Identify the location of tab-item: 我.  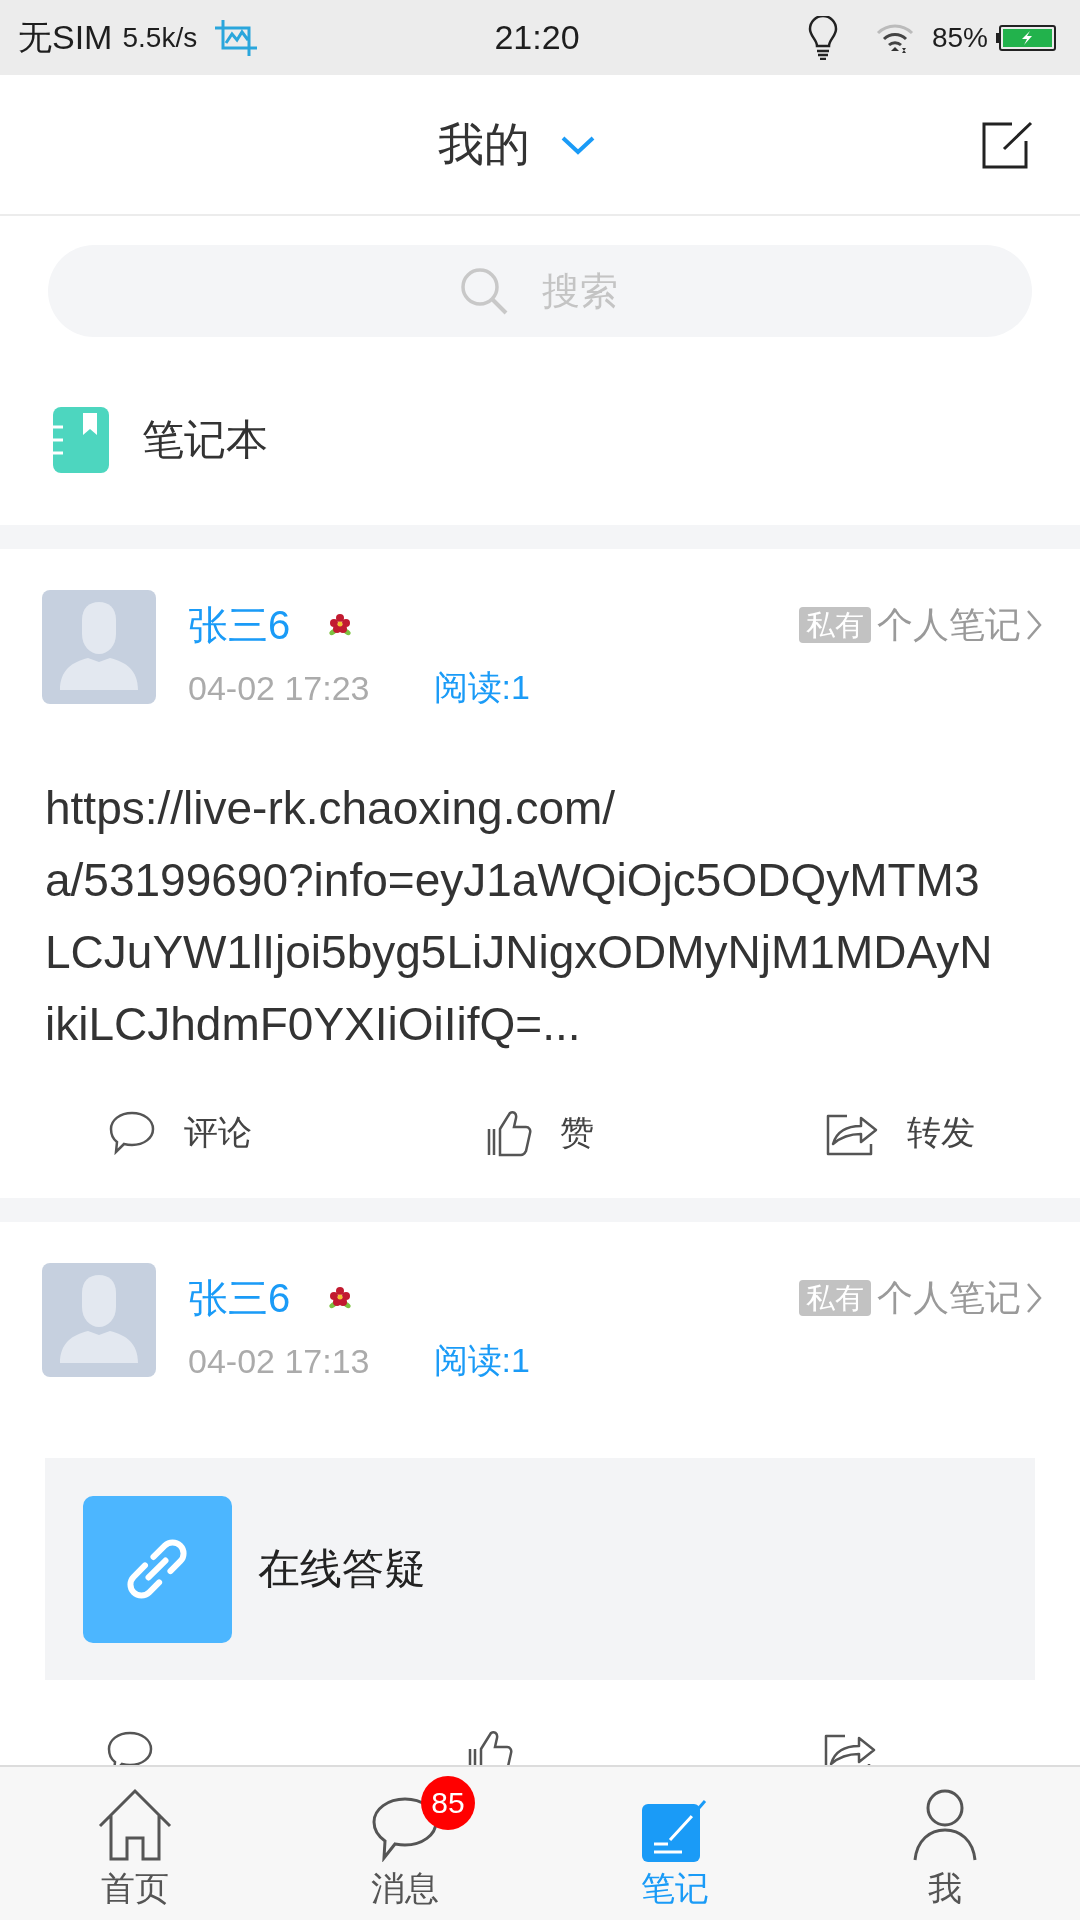
(945, 1837).